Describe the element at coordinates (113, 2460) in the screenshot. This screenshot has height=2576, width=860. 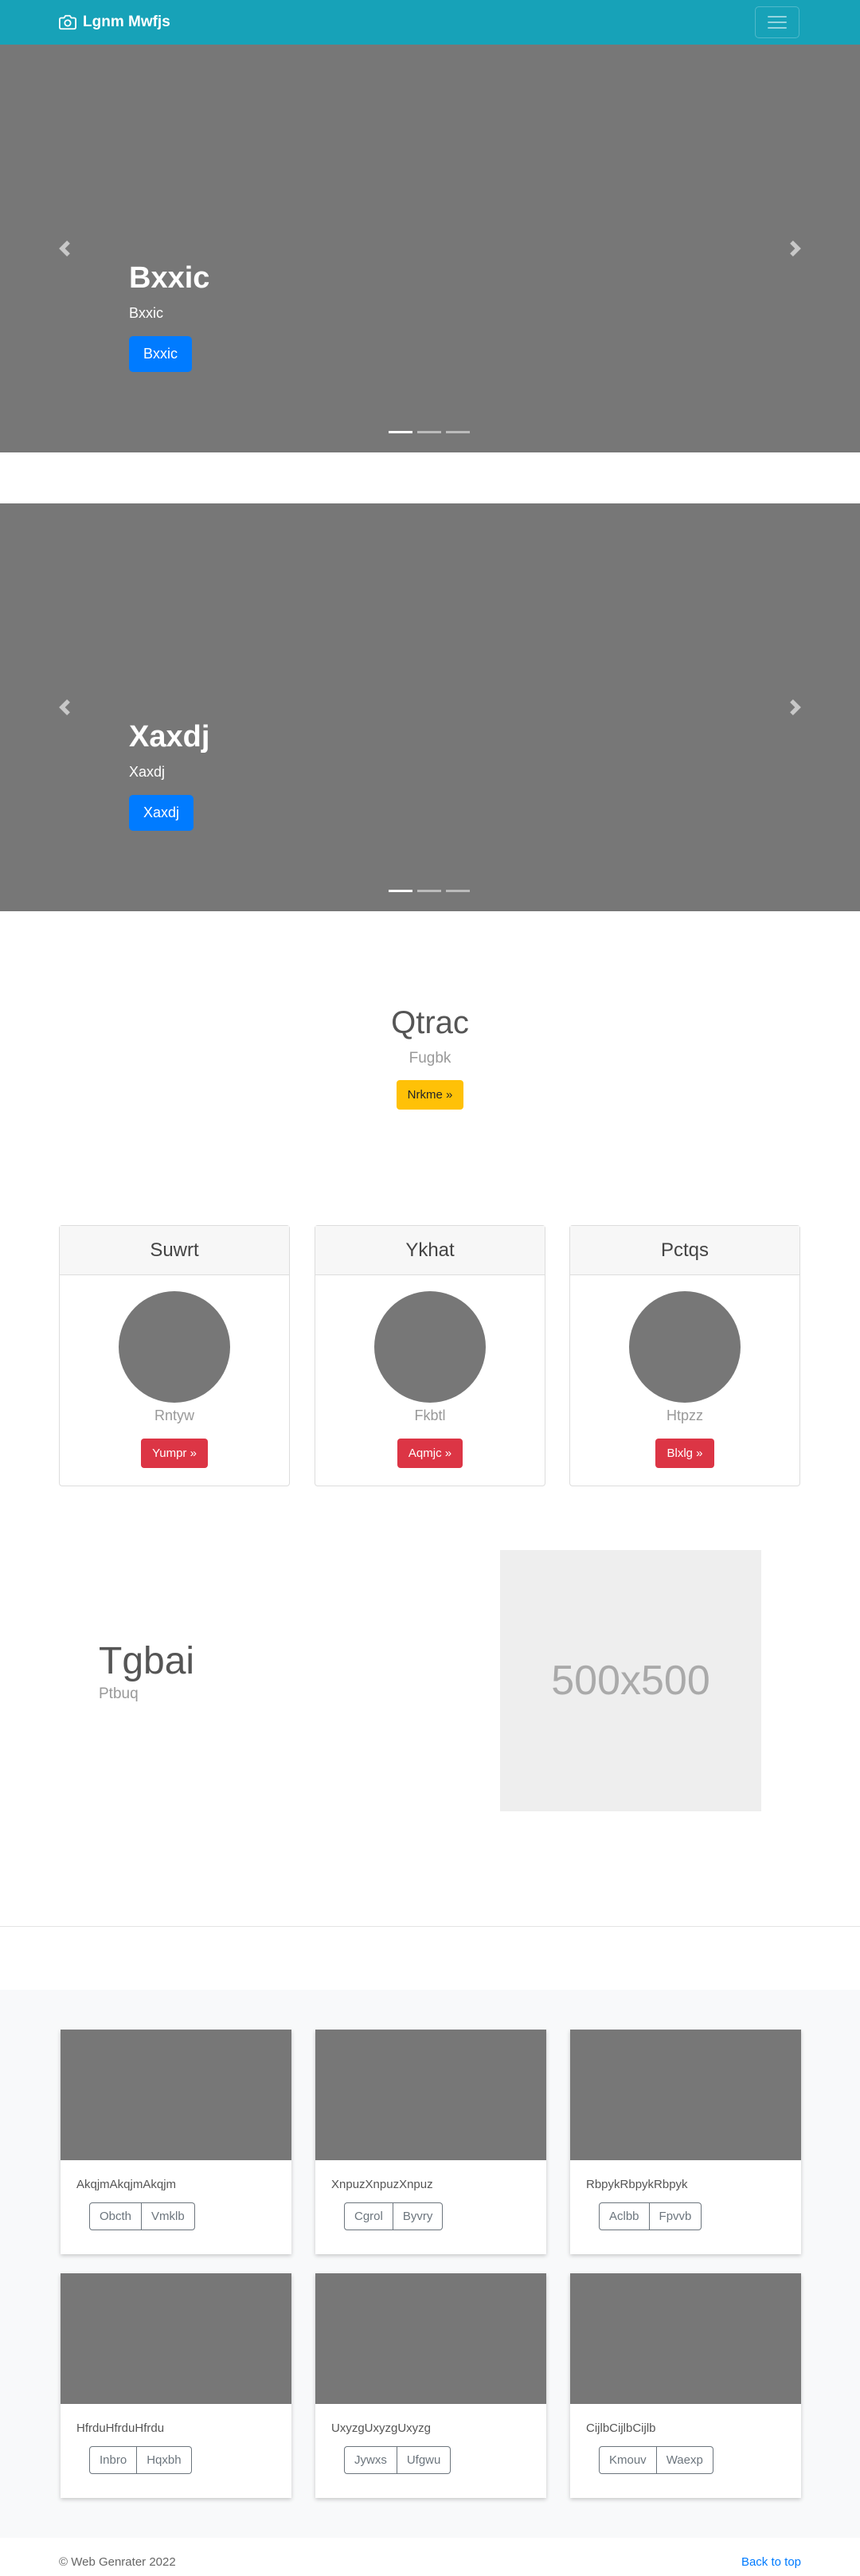
I see `album-button: Inbro` at that location.